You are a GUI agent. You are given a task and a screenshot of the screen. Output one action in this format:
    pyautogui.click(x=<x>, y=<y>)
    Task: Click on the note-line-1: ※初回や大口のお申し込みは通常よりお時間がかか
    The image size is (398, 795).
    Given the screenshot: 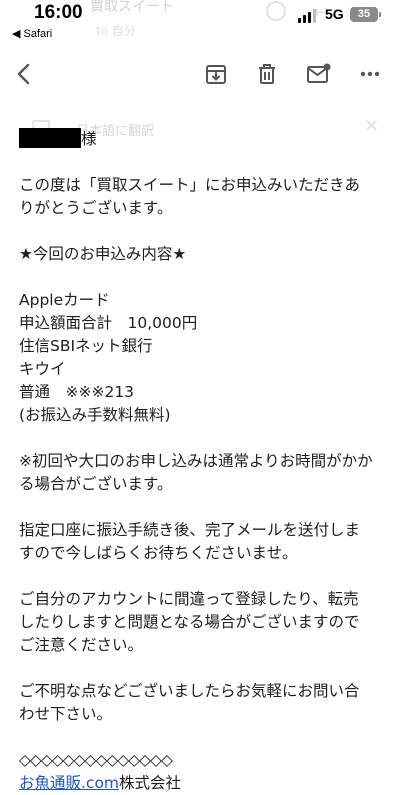 What is the action you would take?
    pyautogui.click(x=196, y=461)
    